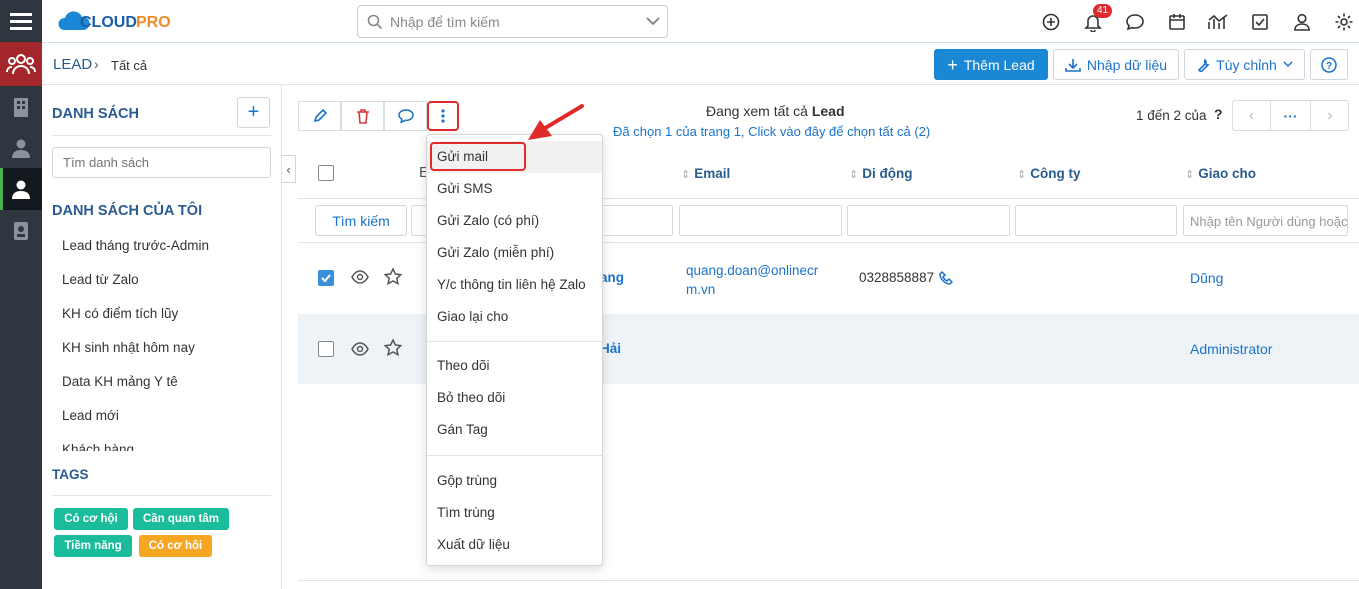  I want to click on chat-icon, so click(1135, 22).